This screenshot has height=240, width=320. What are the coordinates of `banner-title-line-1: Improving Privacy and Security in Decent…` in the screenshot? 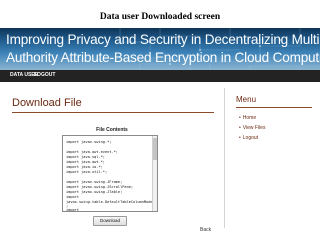 It's located at (163, 39).